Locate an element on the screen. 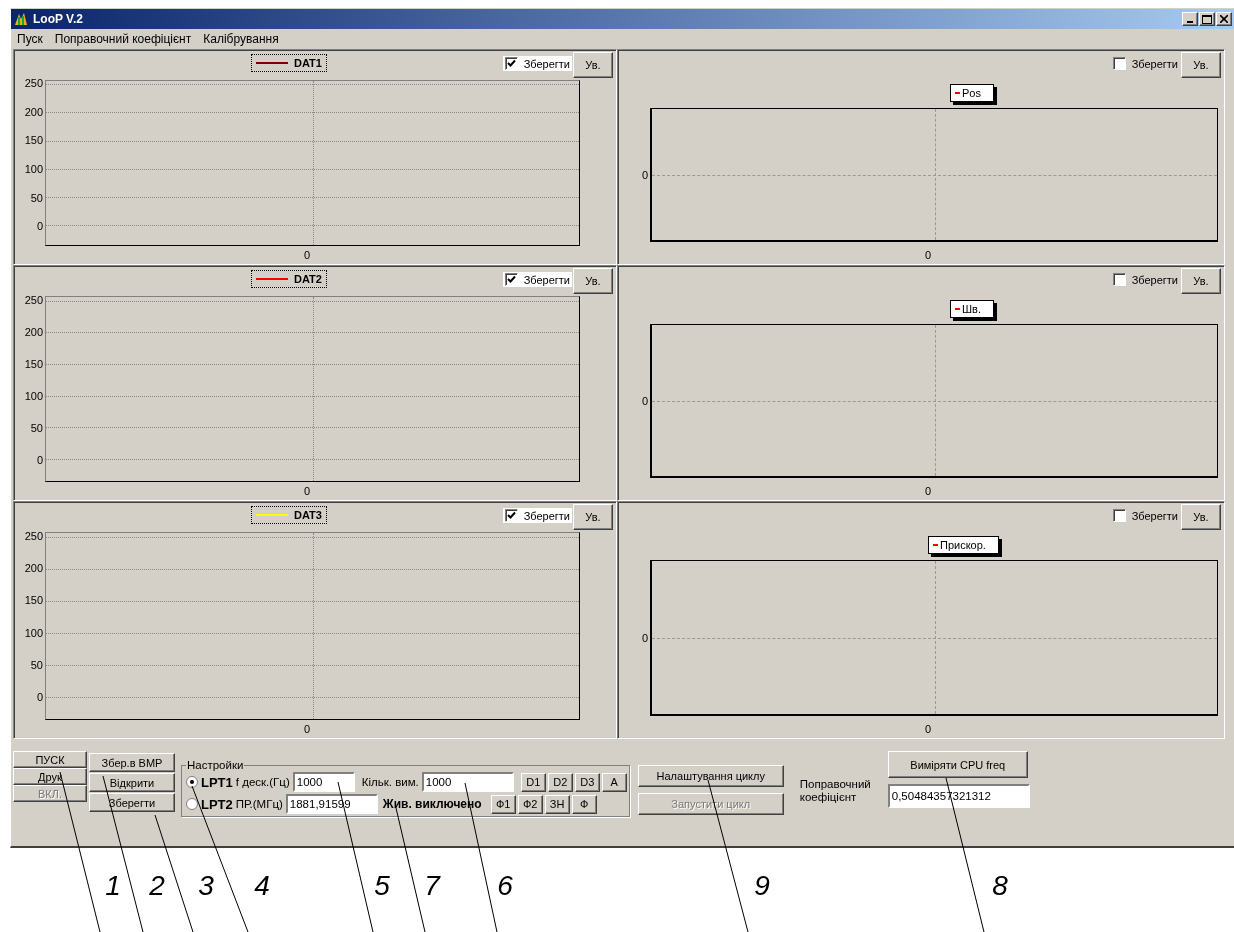  callout-number: 7 is located at coordinates (432, 885).